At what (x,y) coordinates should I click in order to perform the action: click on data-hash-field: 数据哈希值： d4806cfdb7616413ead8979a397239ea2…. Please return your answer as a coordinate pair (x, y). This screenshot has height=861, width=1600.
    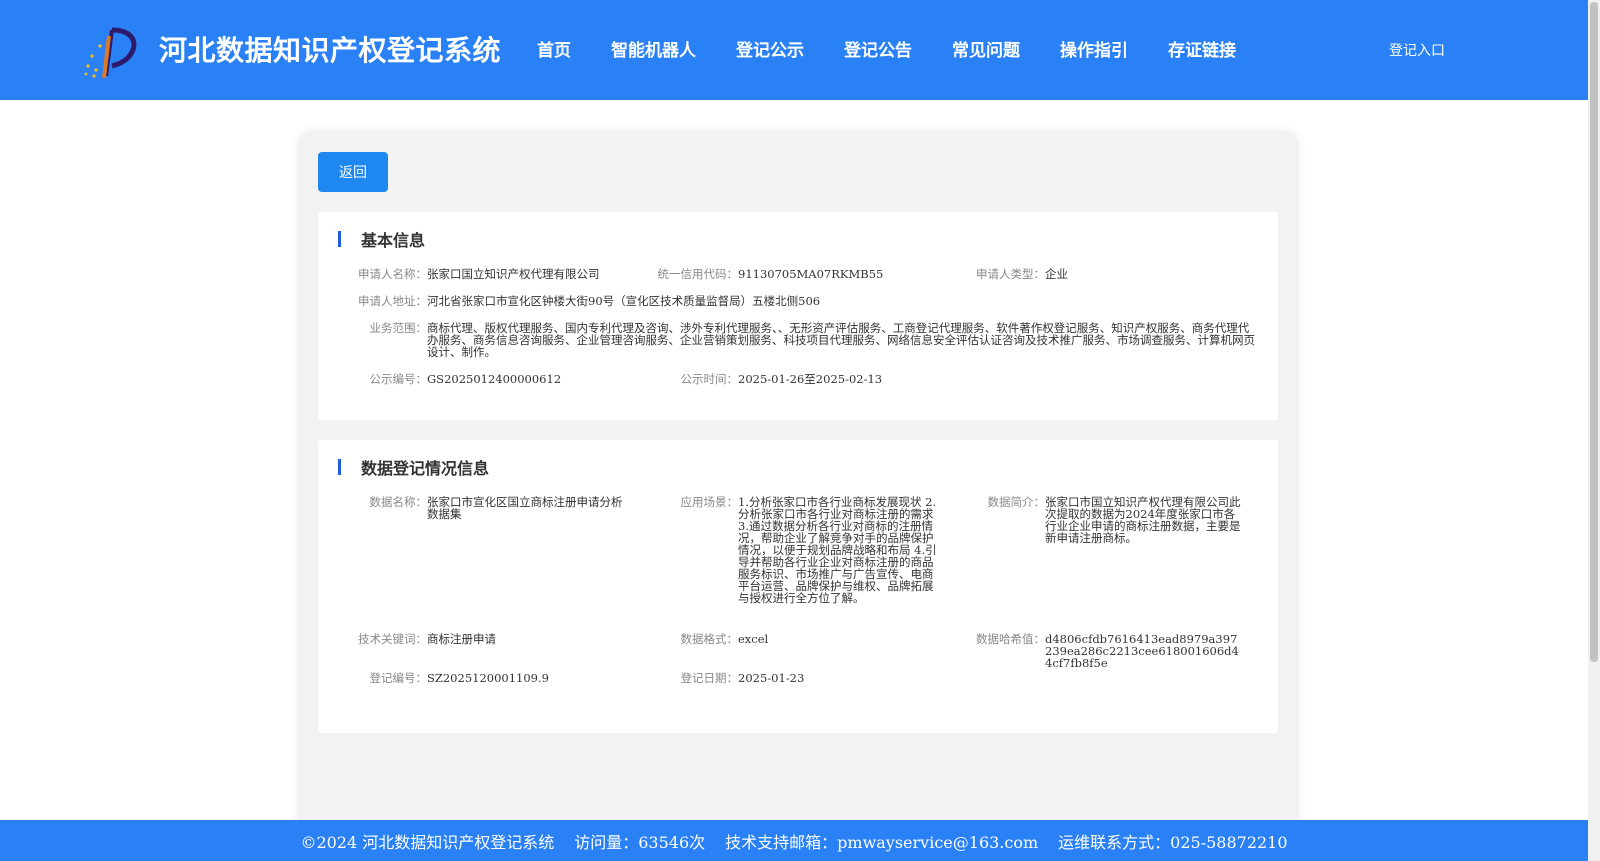
    Looking at the image, I should click on (1108, 651).